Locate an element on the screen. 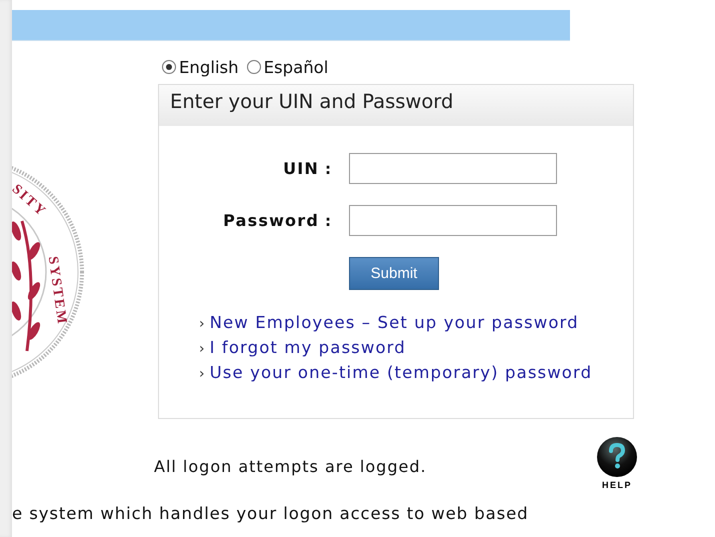 This screenshot has height=537, width=715. submit-button: Submit is located at coordinates (394, 273).